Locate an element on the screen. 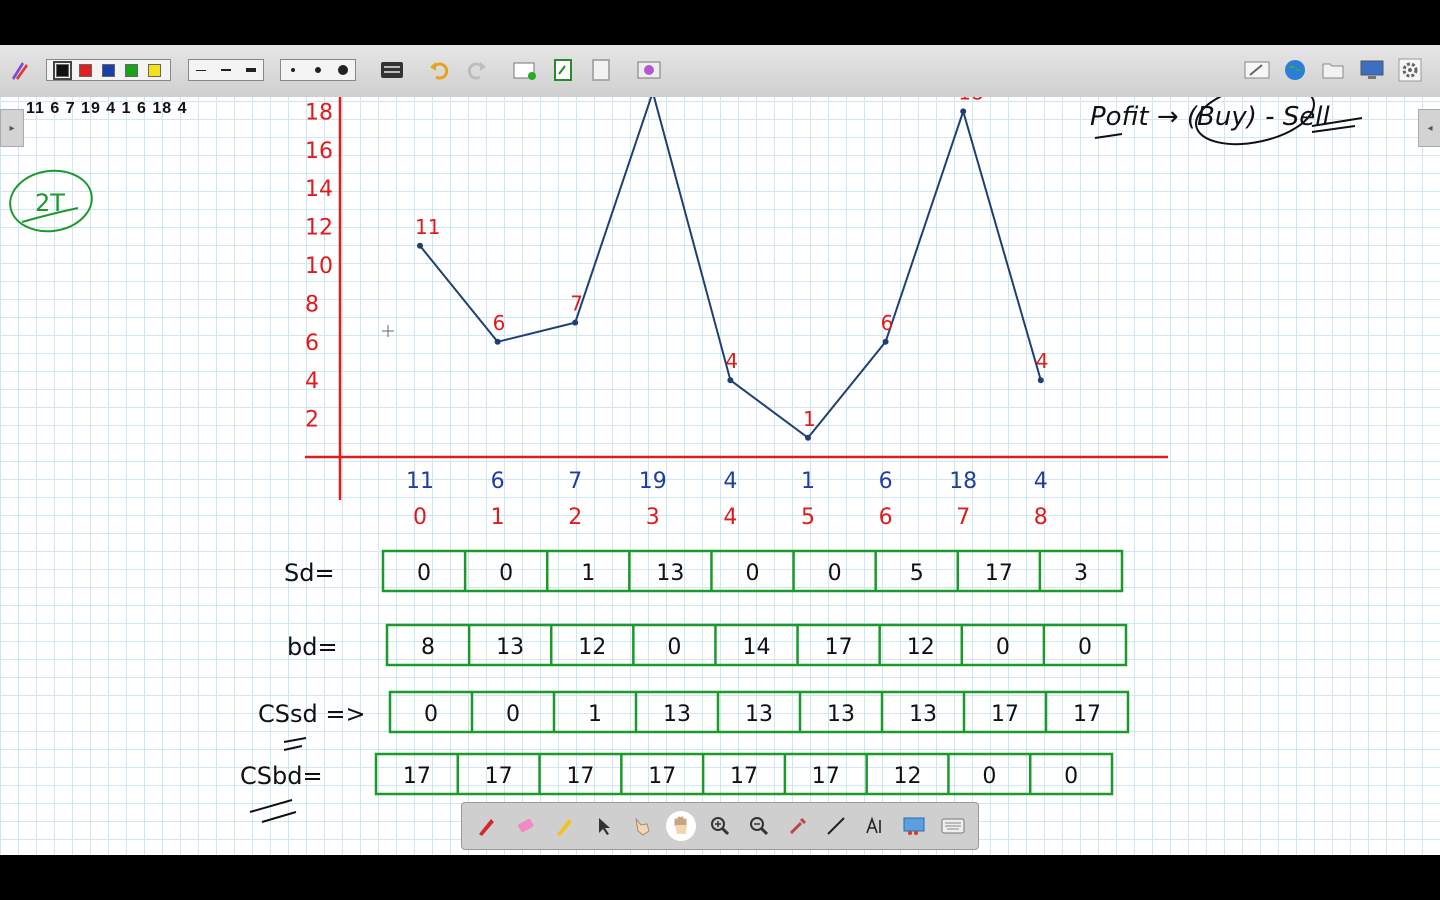  pens-icon is located at coordinates (20, 70).